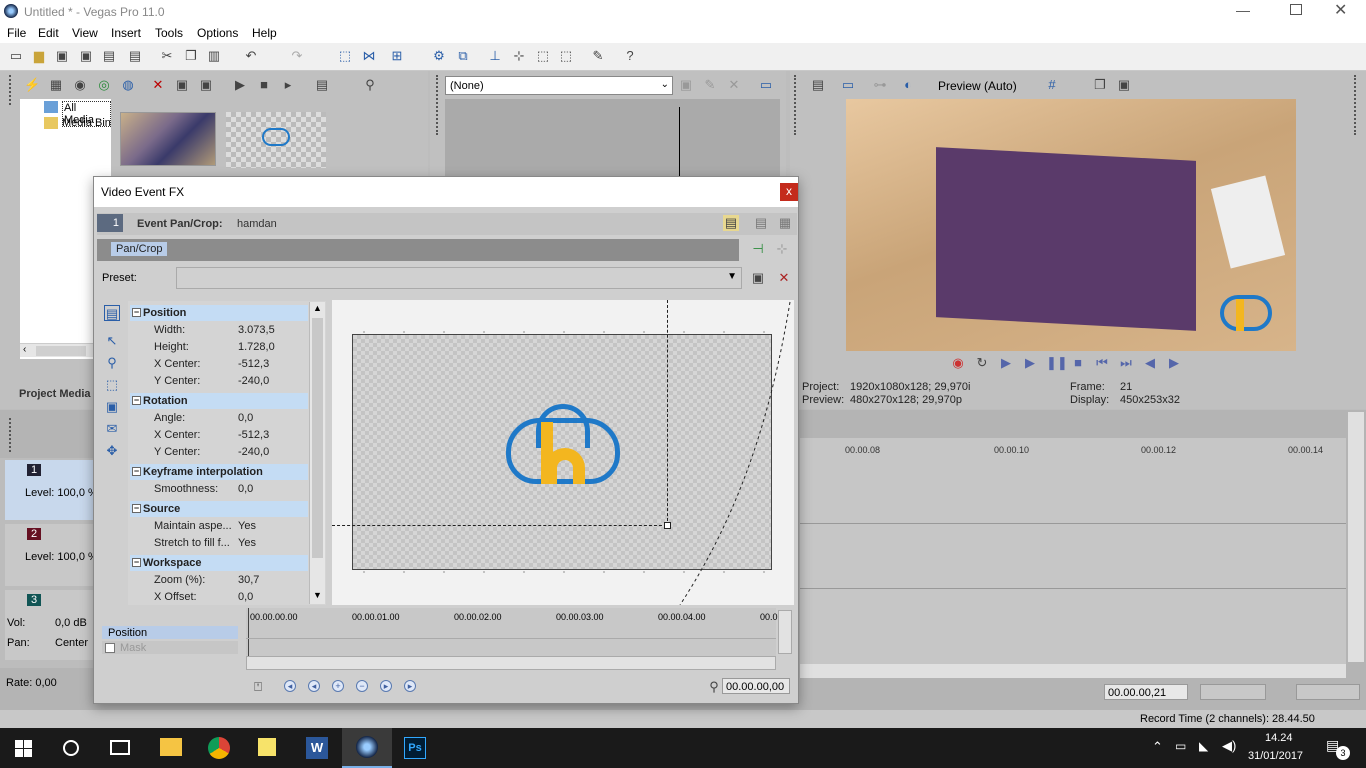 This screenshot has height=768, width=1366. Describe the element at coordinates (1150, 363) in the screenshot. I see `prev-frame-icon: ◀` at that location.